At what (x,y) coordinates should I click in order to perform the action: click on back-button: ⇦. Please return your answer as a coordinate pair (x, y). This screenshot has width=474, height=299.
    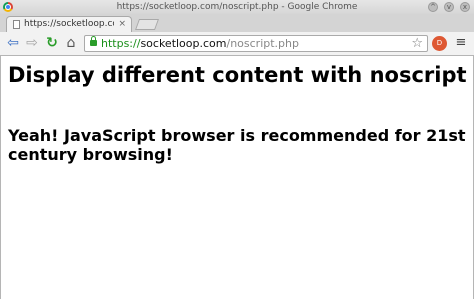
    Looking at the image, I should click on (13, 43).